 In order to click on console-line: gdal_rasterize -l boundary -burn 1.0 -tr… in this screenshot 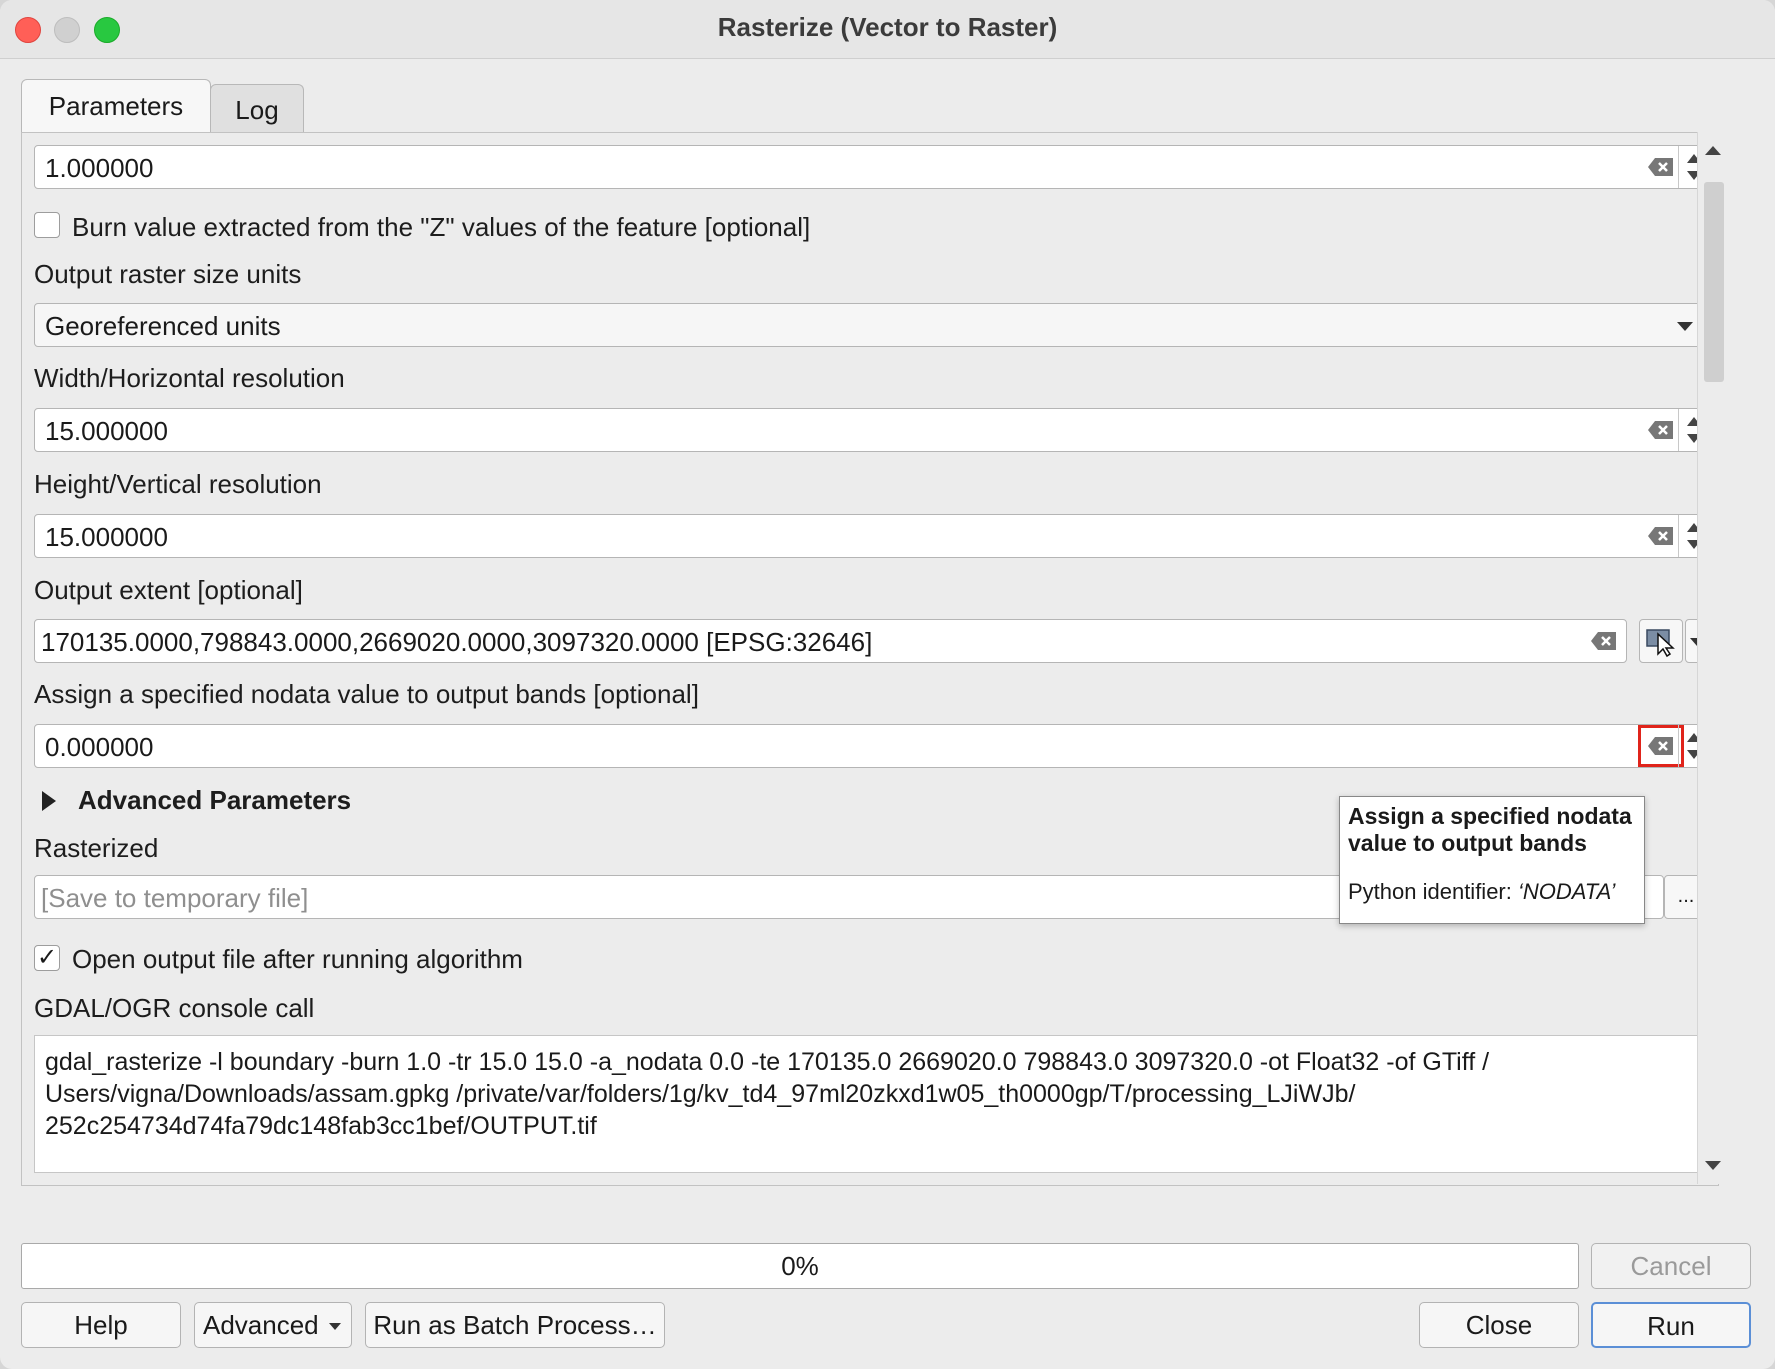, I will do `click(767, 1062)`.